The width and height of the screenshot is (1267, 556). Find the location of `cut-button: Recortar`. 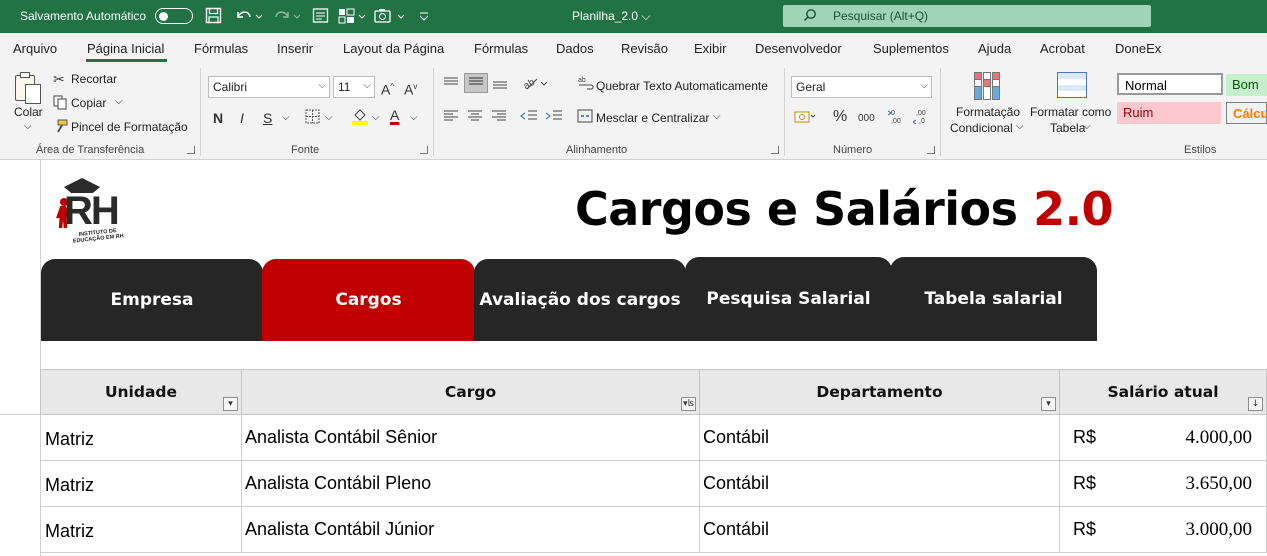

cut-button: Recortar is located at coordinates (94, 79).